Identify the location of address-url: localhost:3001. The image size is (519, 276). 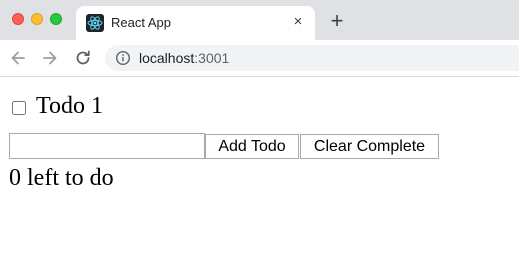
(184, 58).